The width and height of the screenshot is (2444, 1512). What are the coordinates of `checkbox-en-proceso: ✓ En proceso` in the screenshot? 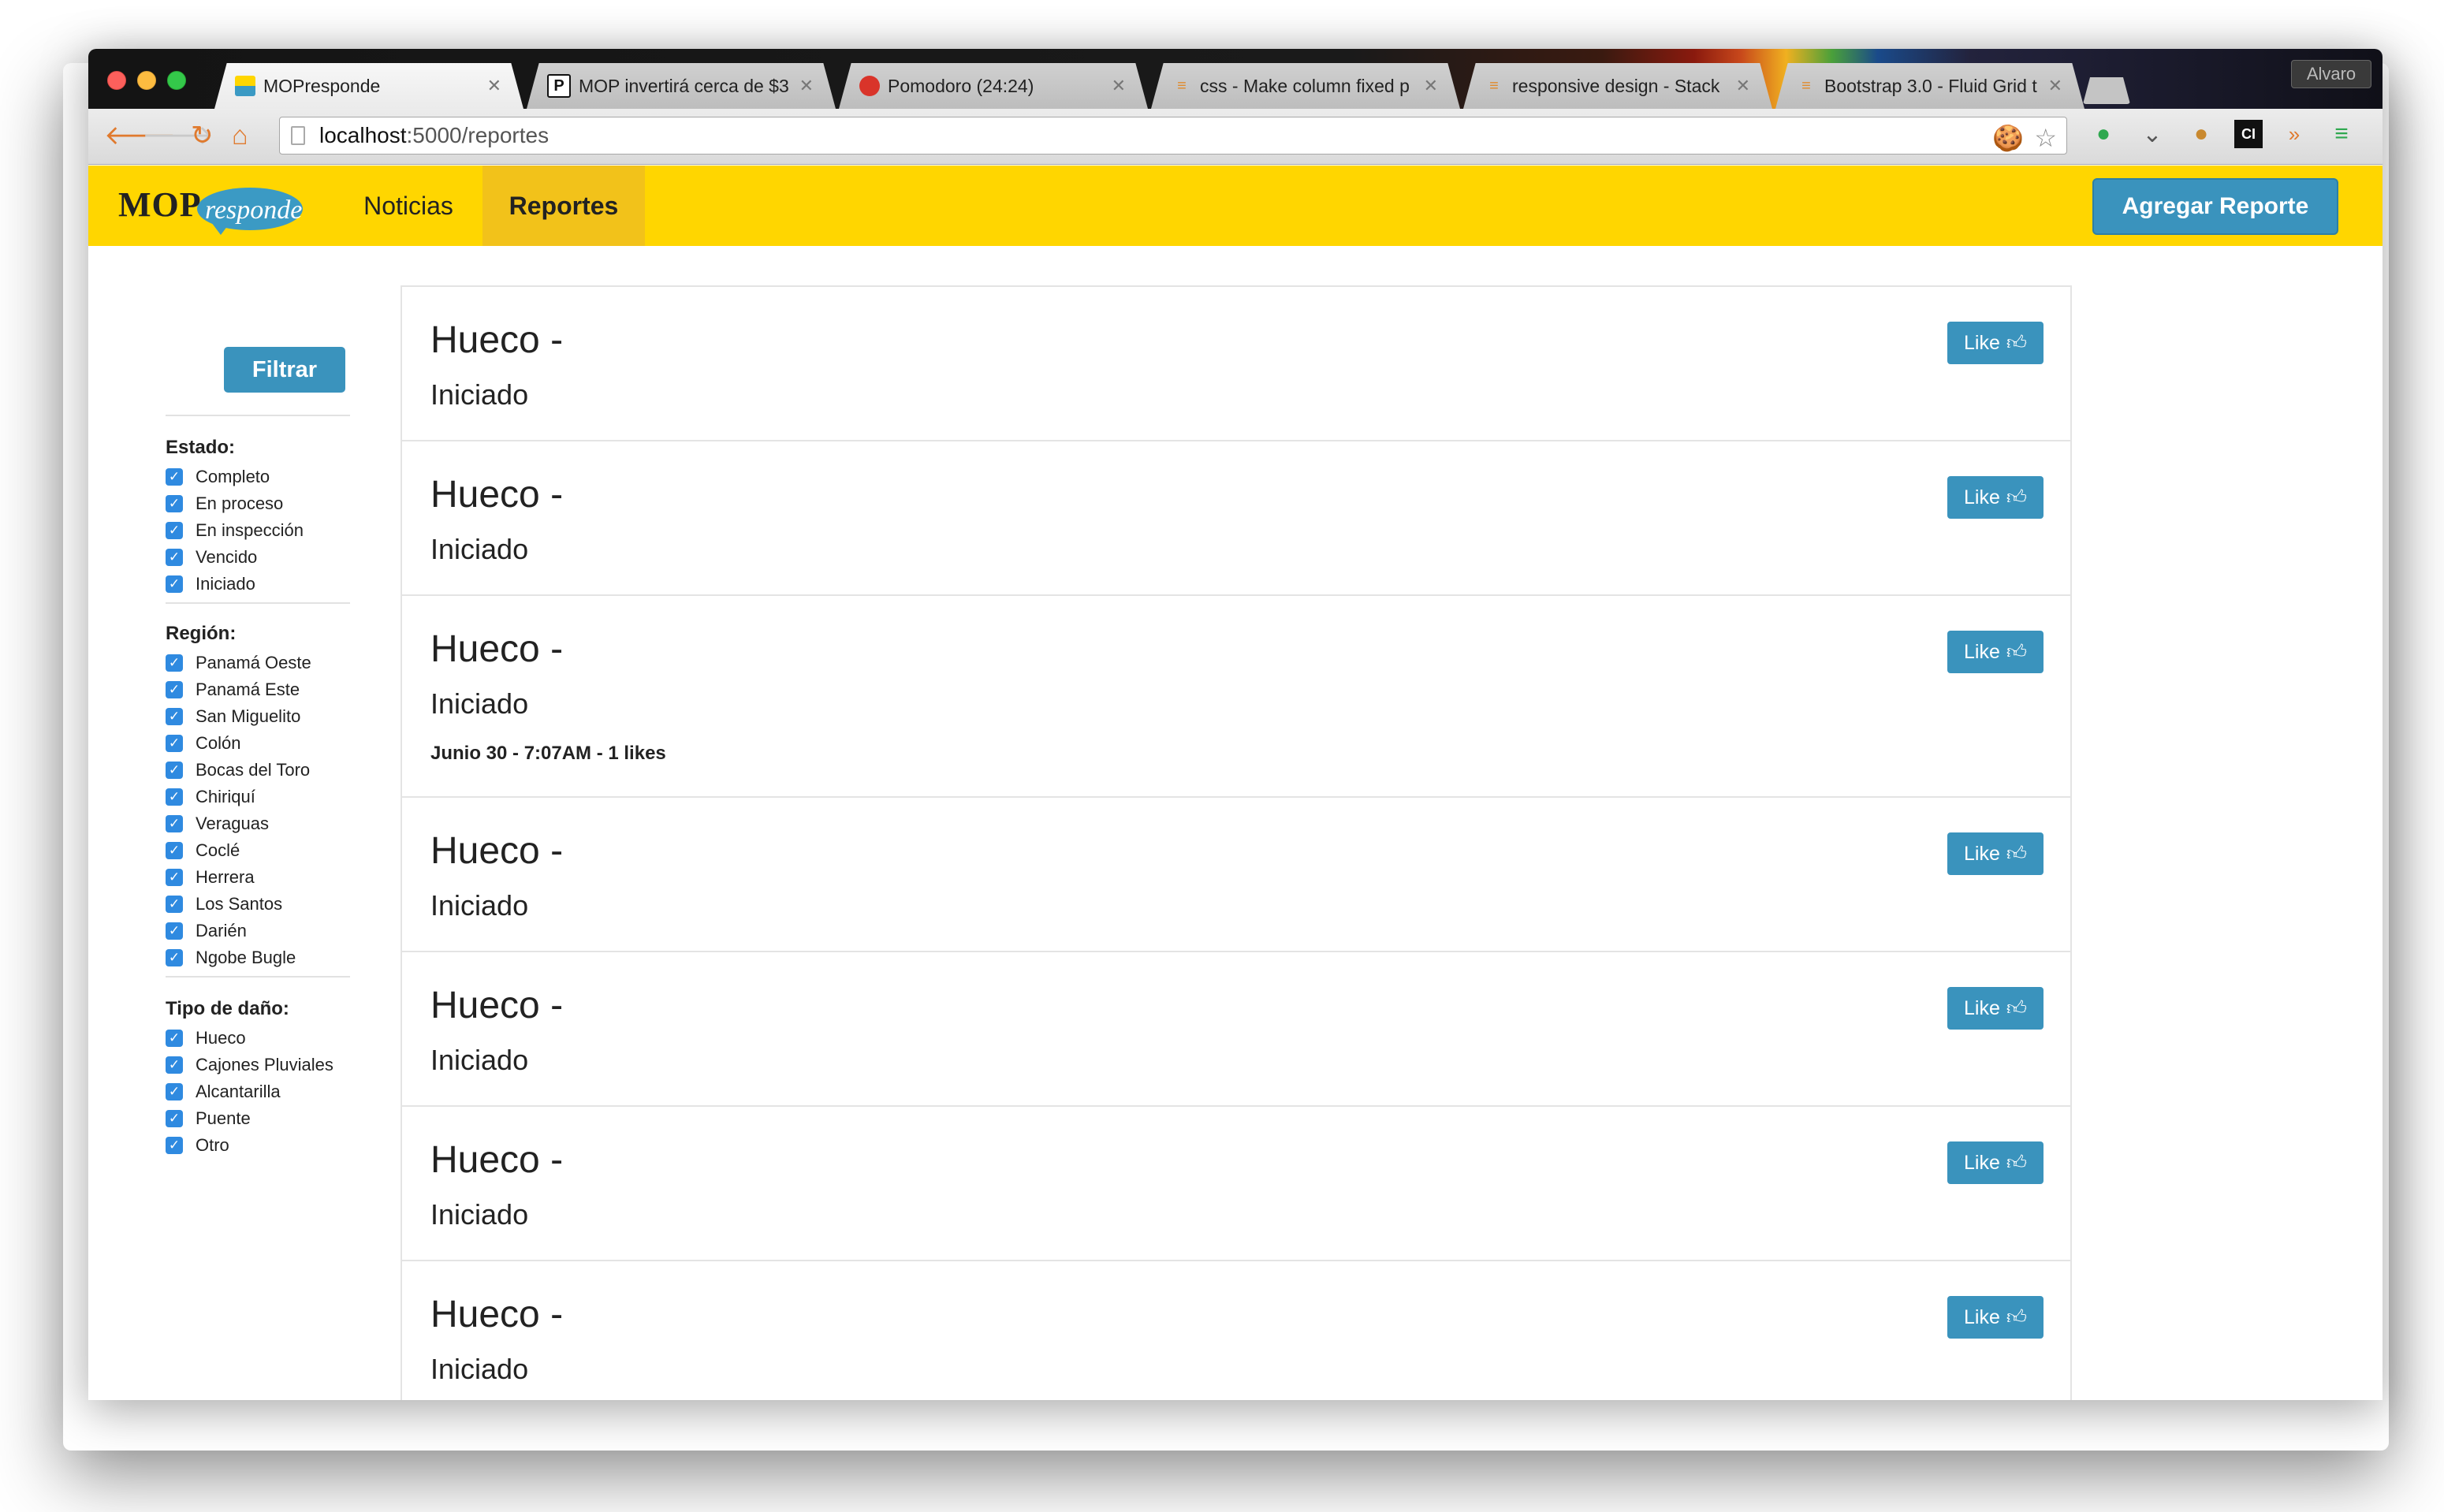 It's located at (224, 504).